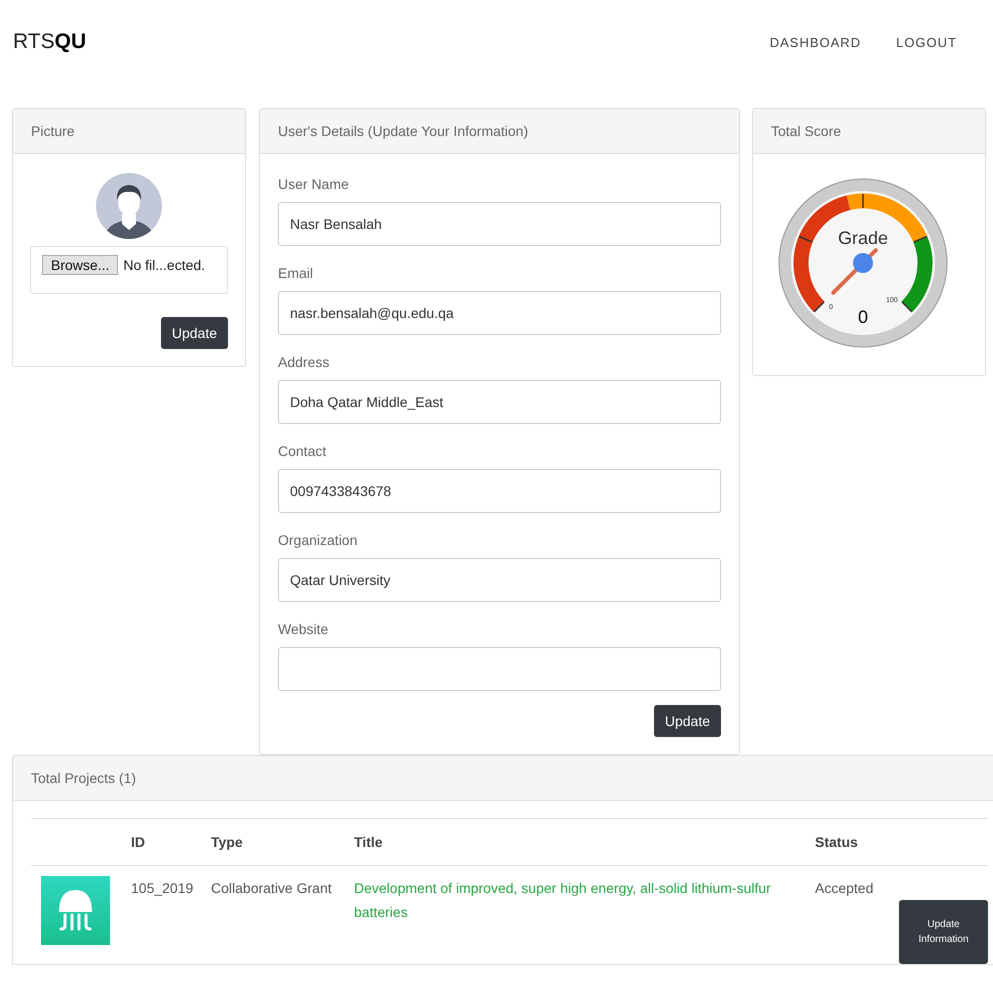  I want to click on file-name: No fil...ected., so click(164, 265).